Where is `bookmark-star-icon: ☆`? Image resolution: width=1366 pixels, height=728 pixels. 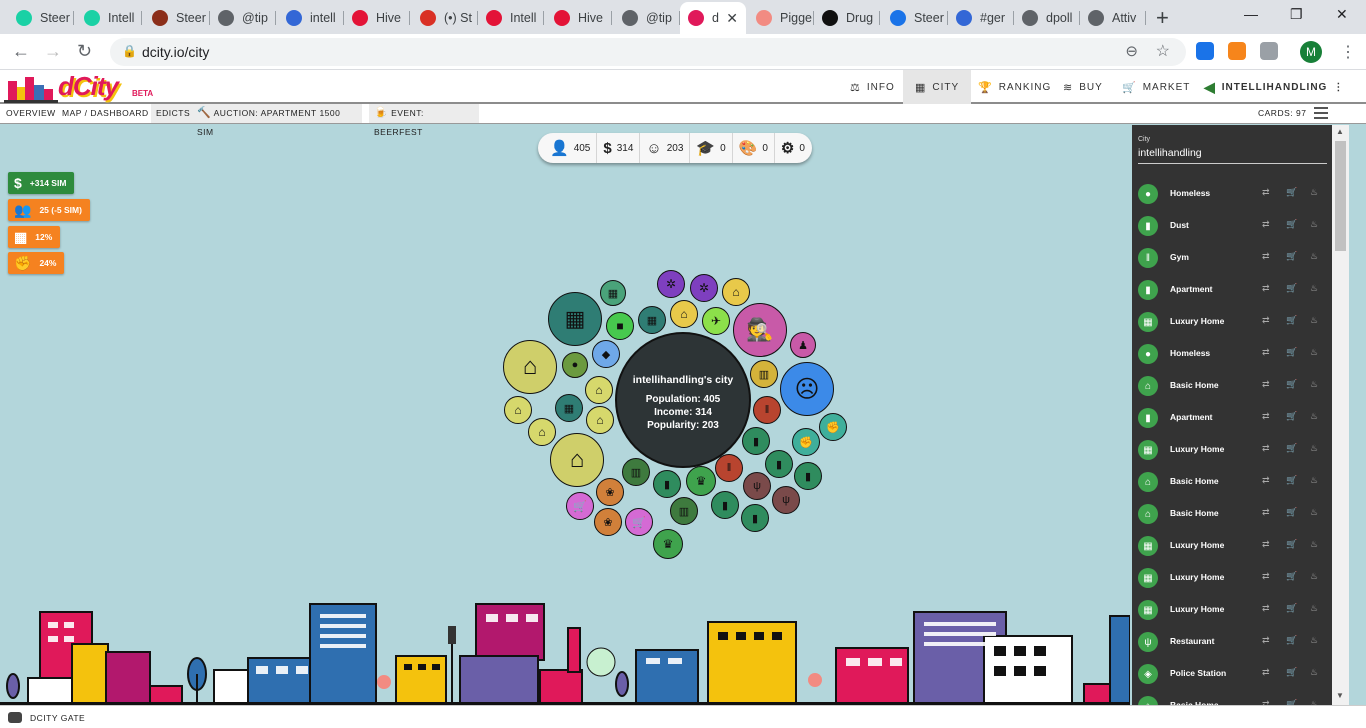 bookmark-star-icon: ☆ is located at coordinates (1163, 51).